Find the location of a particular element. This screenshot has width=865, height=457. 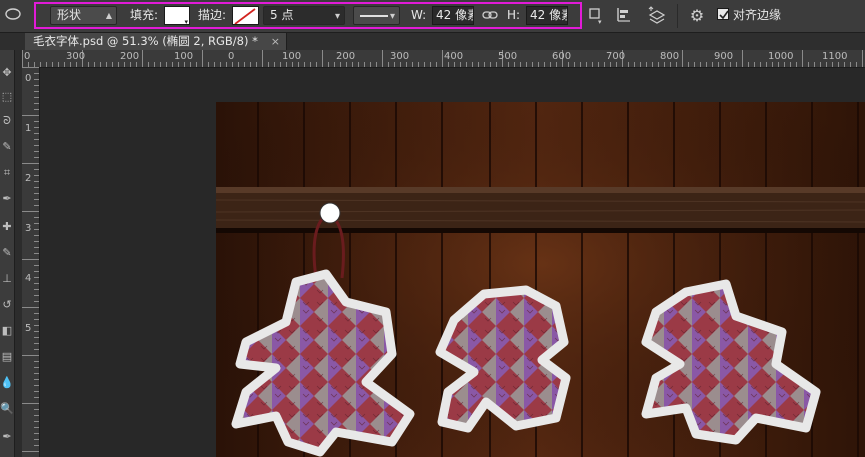

divider is located at coordinates (677, 16).